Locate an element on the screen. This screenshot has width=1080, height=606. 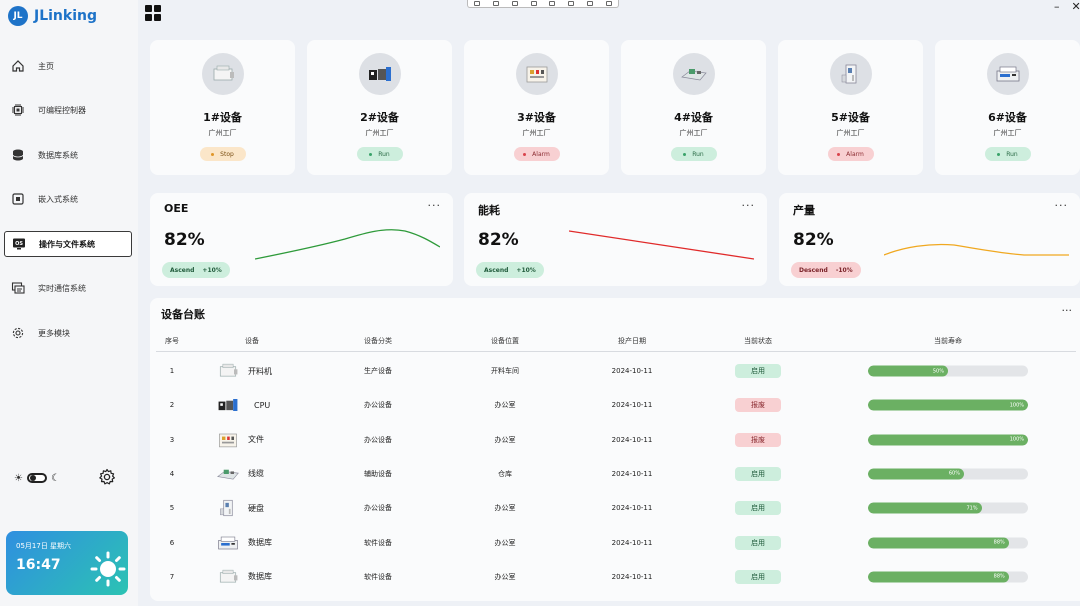
device-card: 1#设备 广州工厂 Stop is located at coordinates (222, 107).